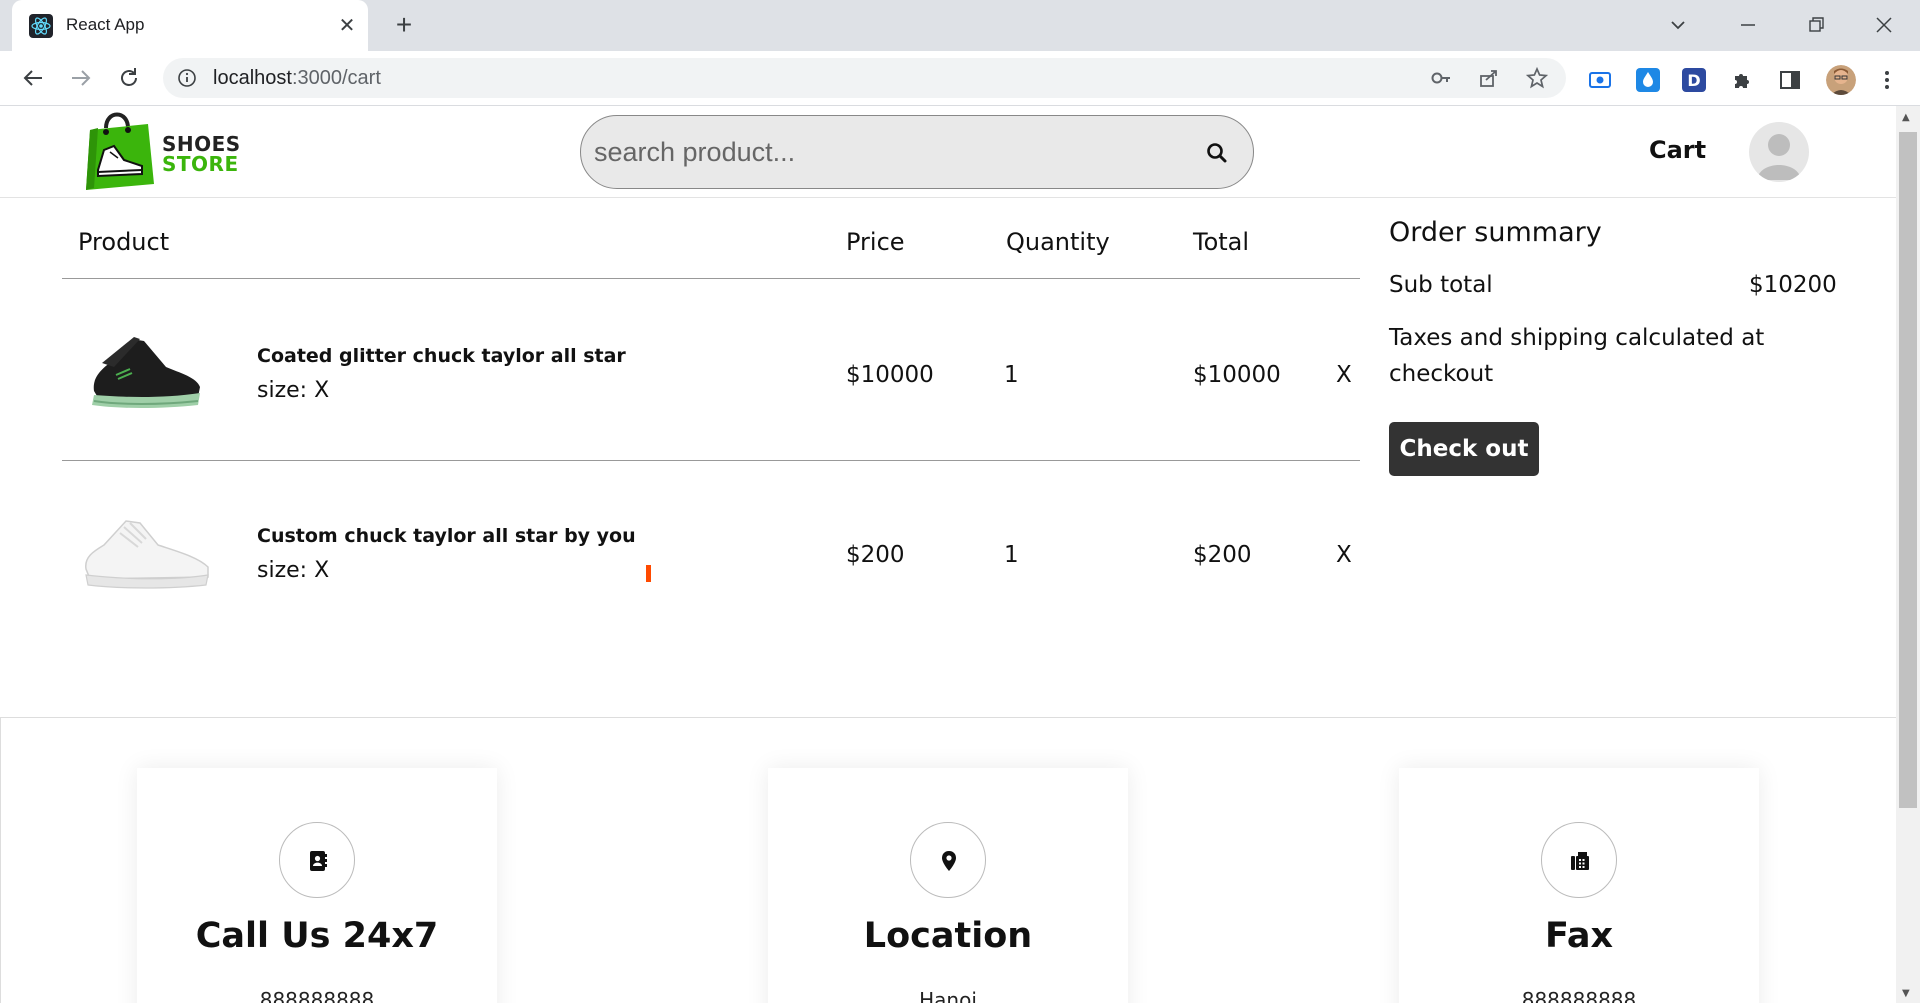 Image resolution: width=1920 pixels, height=1003 pixels. What do you see at coordinates (347, 25) in the screenshot?
I see `tab-close-icon: ✕` at bounding box center [347, 25].